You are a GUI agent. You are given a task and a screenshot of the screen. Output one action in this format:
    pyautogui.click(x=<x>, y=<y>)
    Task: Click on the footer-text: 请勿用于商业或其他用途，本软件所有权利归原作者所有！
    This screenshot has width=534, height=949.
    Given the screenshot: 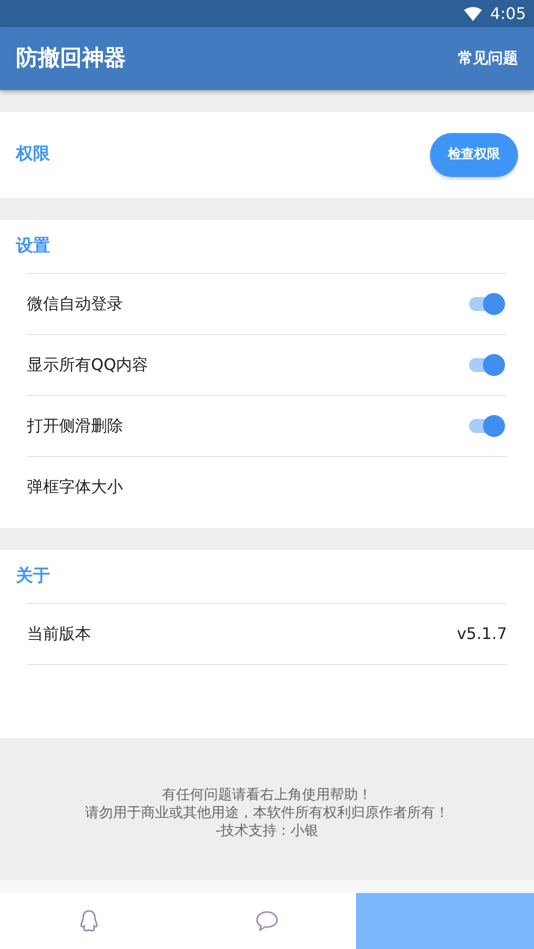 What is the action you would take?
    pyautogui.click(x=267, y=813)
    